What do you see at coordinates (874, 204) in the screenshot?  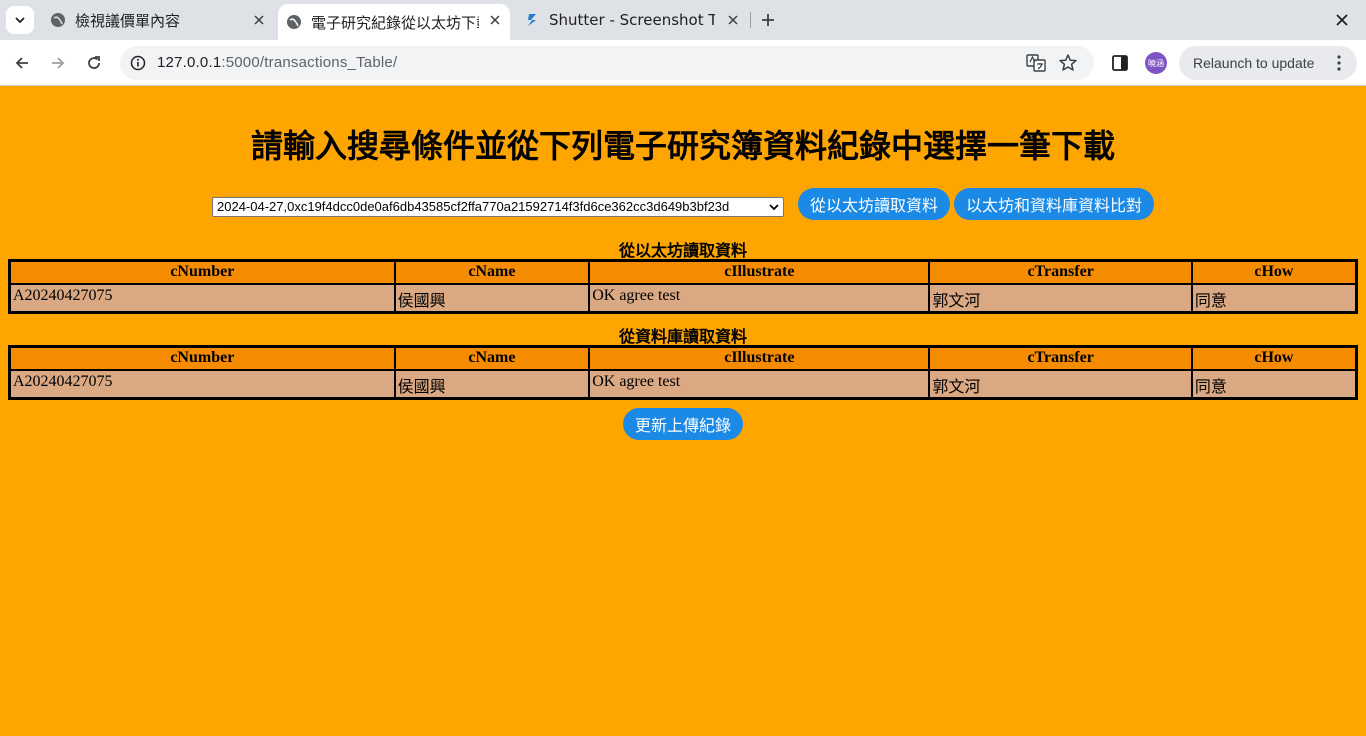 I see `read-from-ethereum-button: 從以太坊讀取資料` at bounding box center [874, 204].